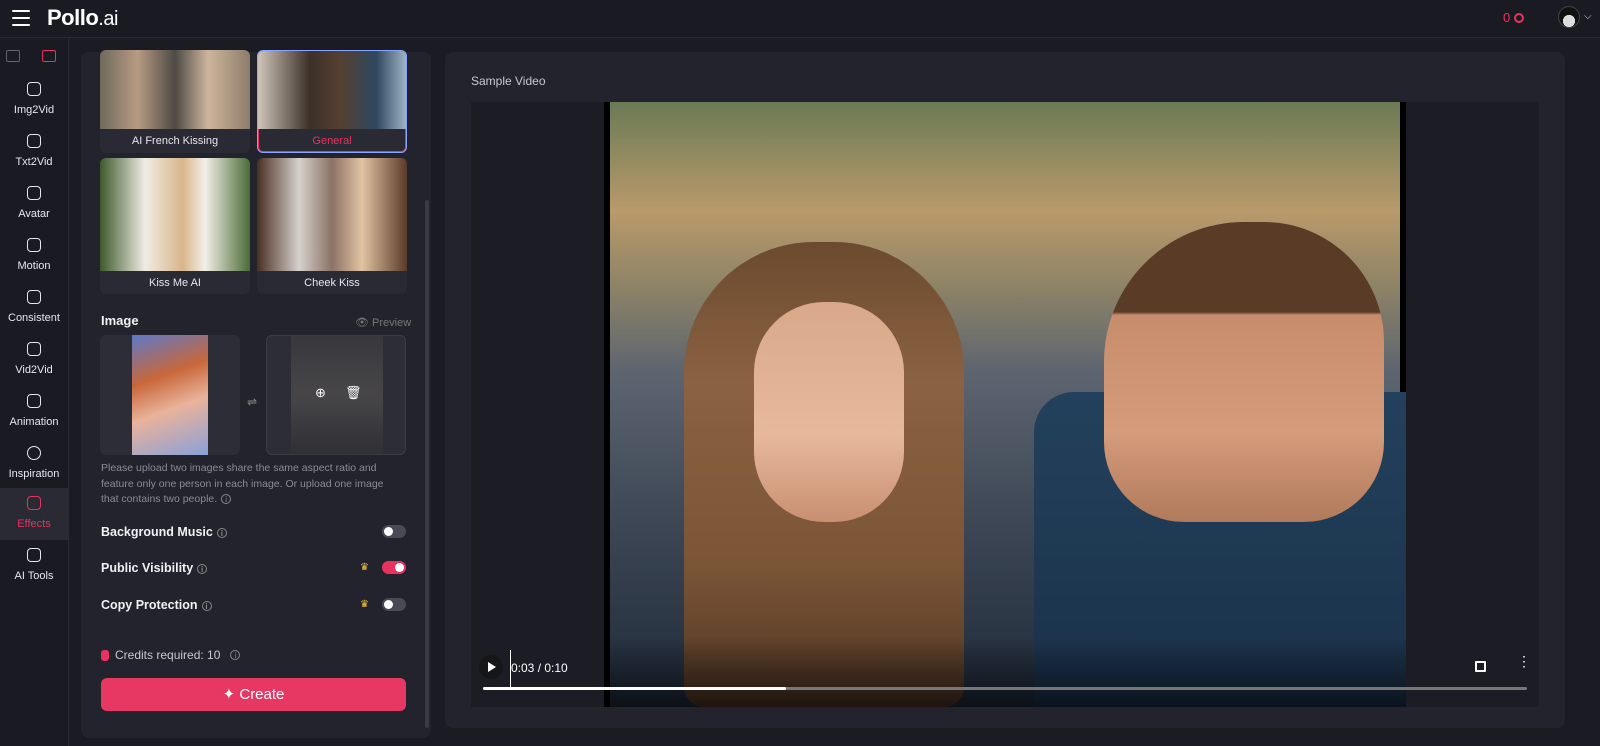 This screenshot has height=746, width=1600. Describe the element at coordinates (34, 100) in the screenshot. I see `sidebar-item-img2vid: Img2Vid` at that location.